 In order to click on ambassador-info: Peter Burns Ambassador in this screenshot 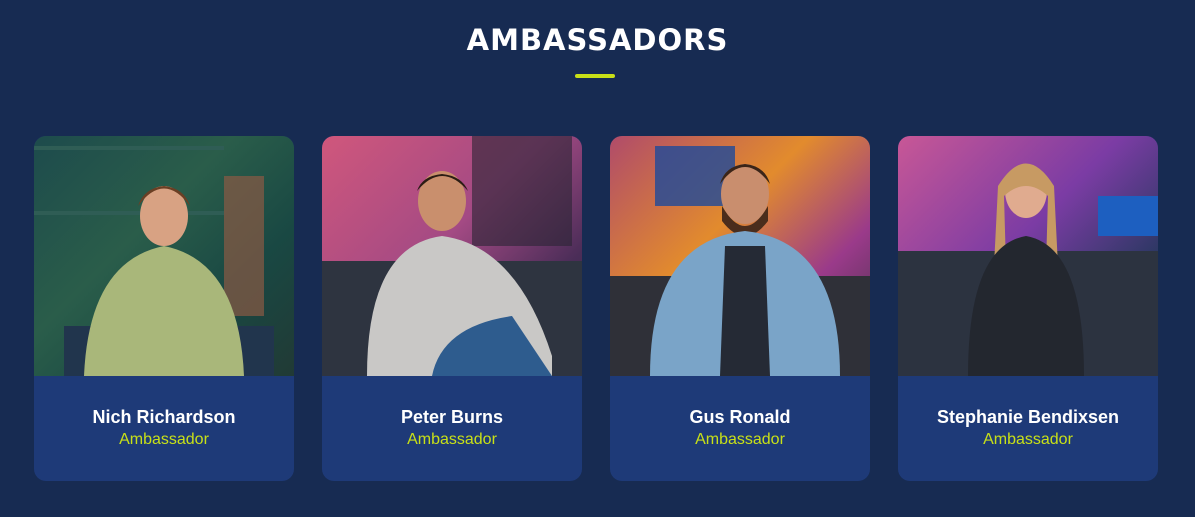, I will do `click(452, 428)`.